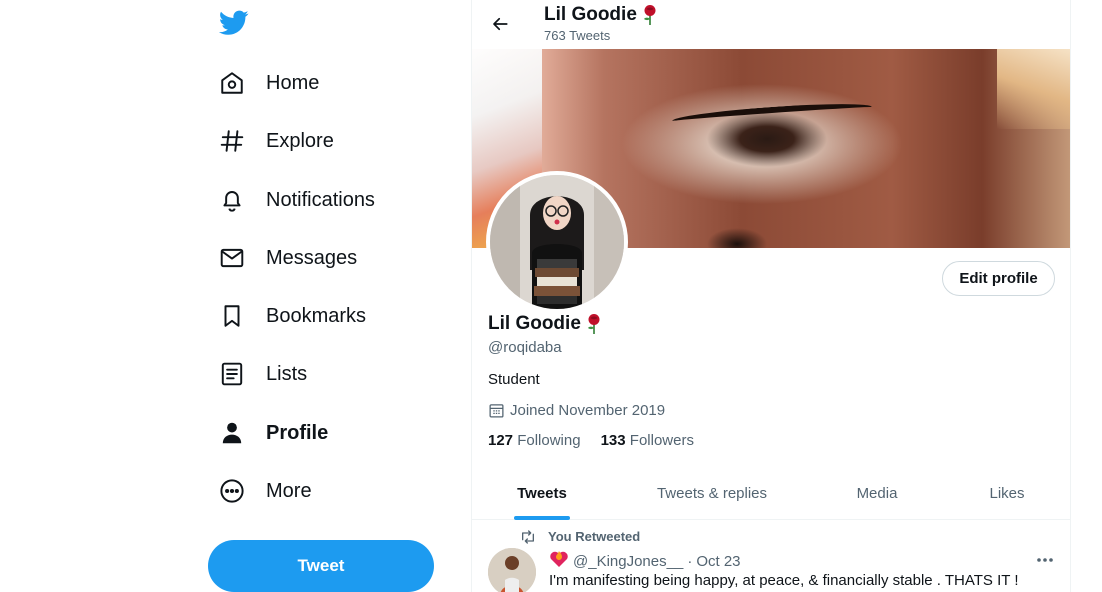 The height and width of the screenshot is (592, 1102). What do you see at coordinates (289, 490) in the screenshot?
I see `nav-label-more: More` at bounding box center [289, 490].